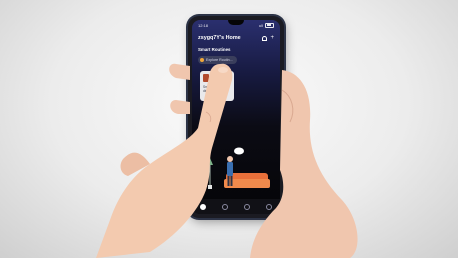 This screenshot has height=258, width=458. I want to click on plus-icon: +, so click(272, 38).